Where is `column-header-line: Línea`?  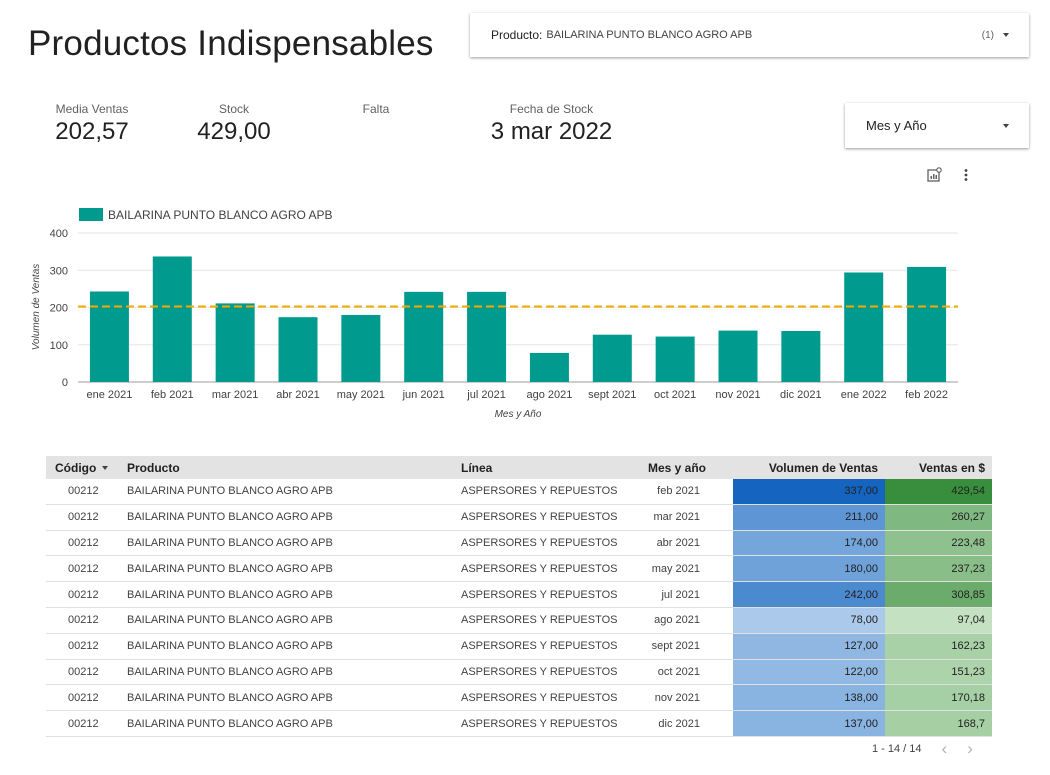 column-header-line: Línea is located at coordinates (548, 468).